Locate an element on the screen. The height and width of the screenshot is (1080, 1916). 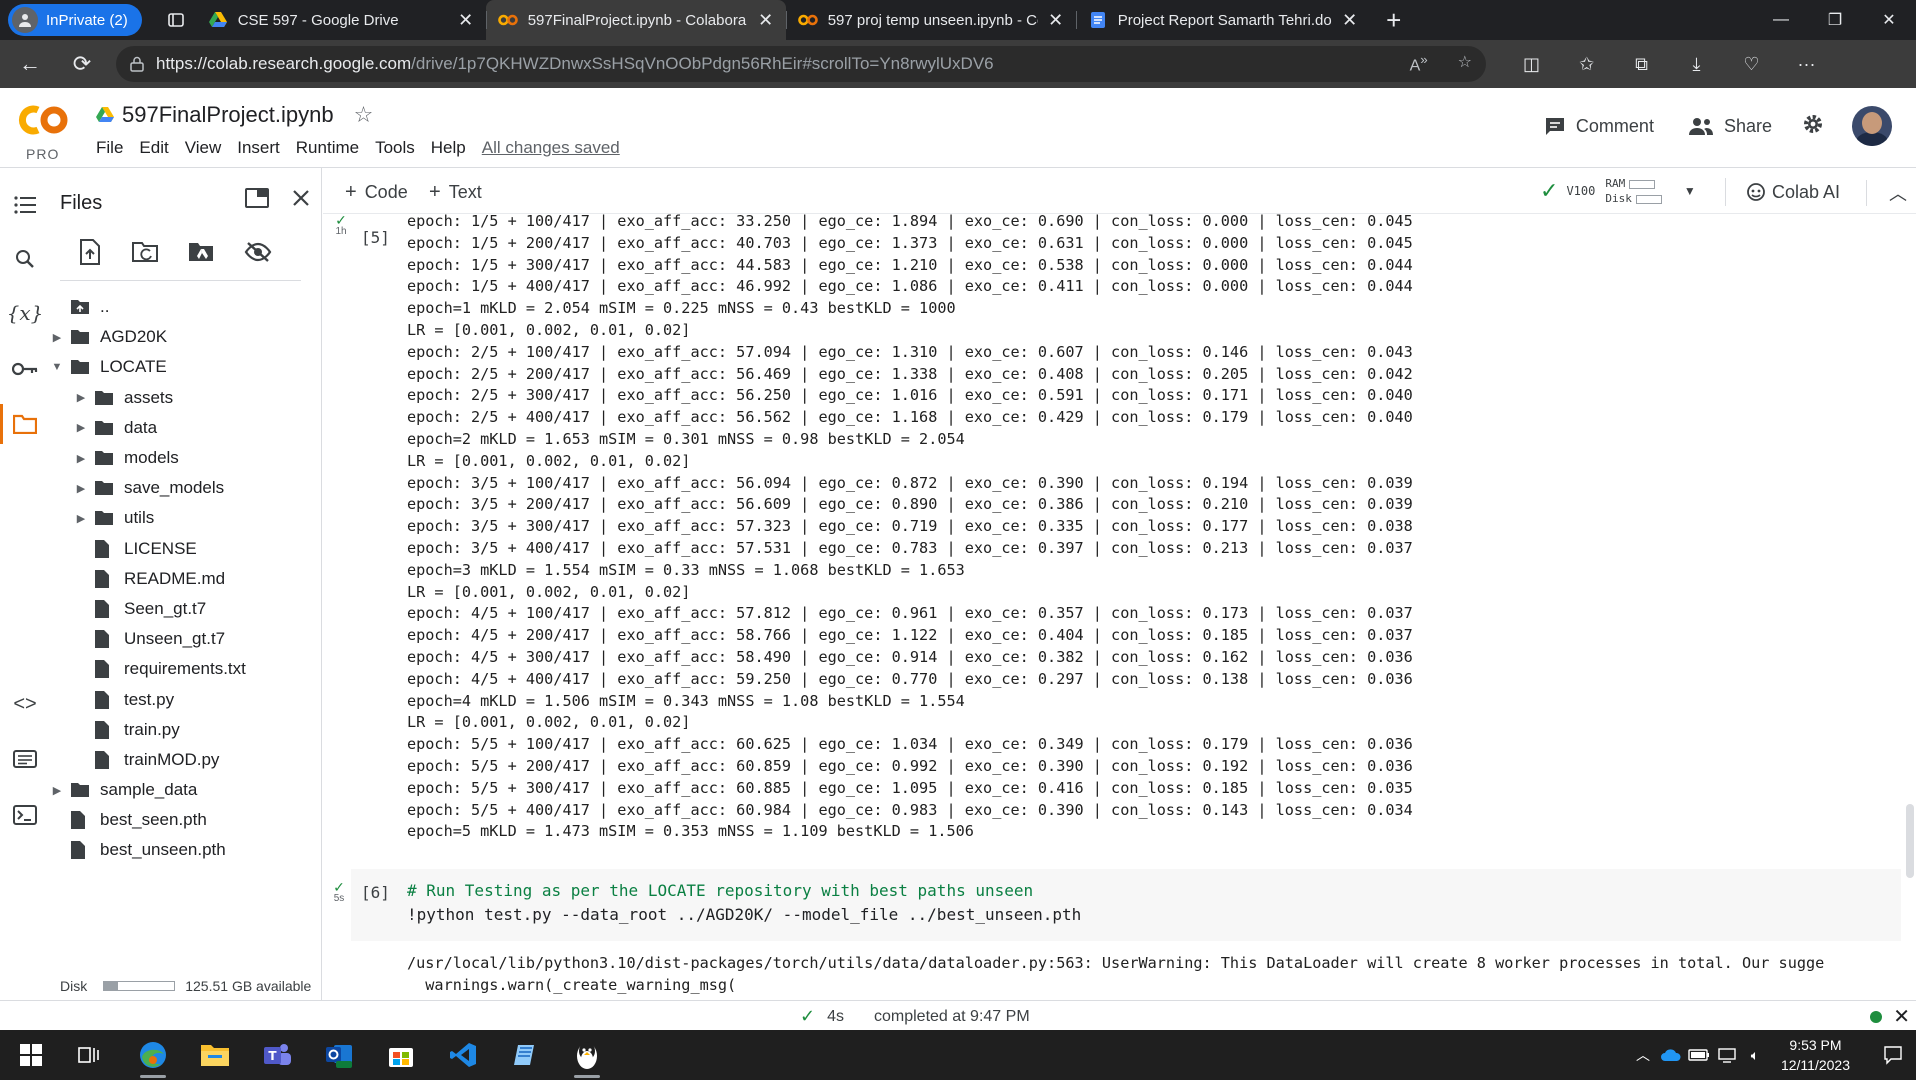
folder-item: ▶ sample_data is located at coordinates (186, 790).